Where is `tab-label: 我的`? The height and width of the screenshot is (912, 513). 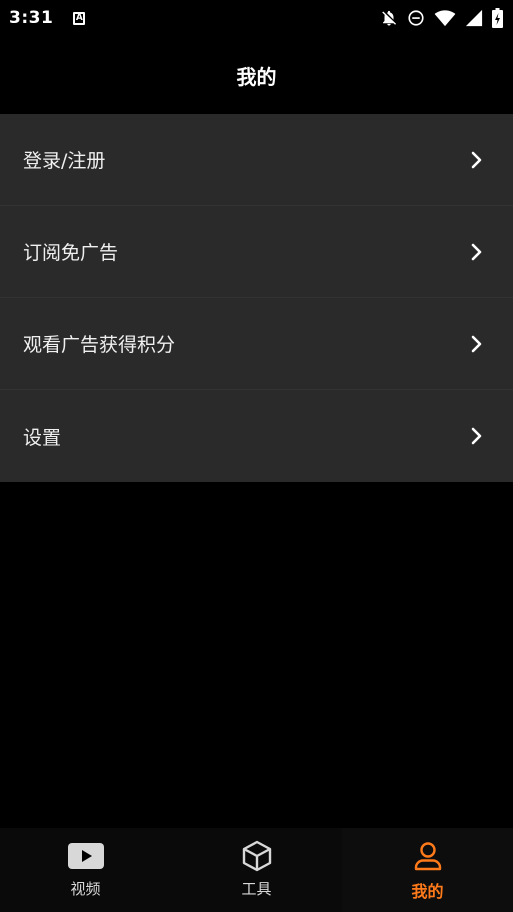 tab-label: 我的 is located at coordinates (427, 891).